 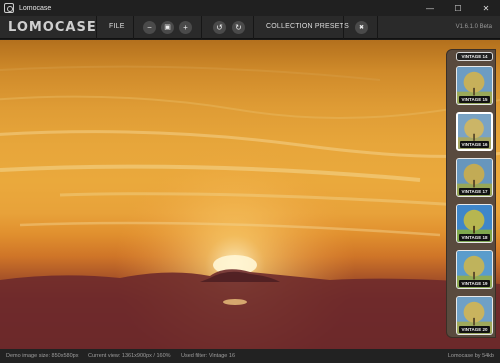 I want to click on window-titlebar: Lomocase — ☐ ✕, so click(x=250, y=8).